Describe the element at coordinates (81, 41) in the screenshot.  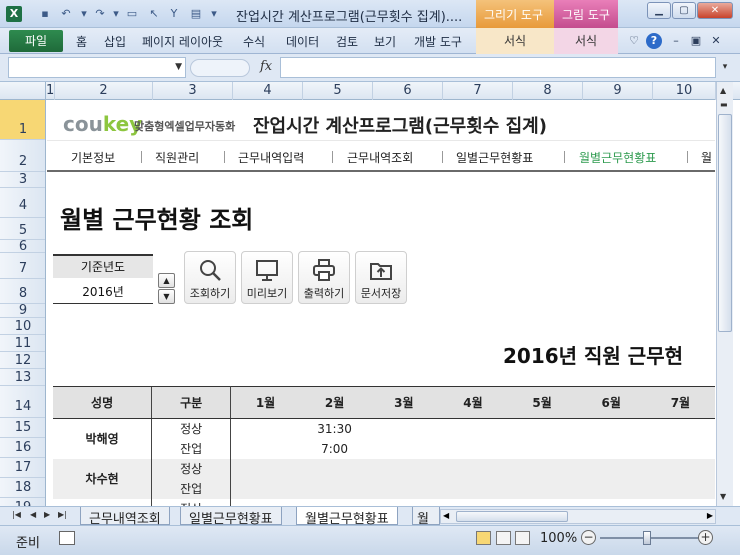
I see `tab-home: 홈` at that location.